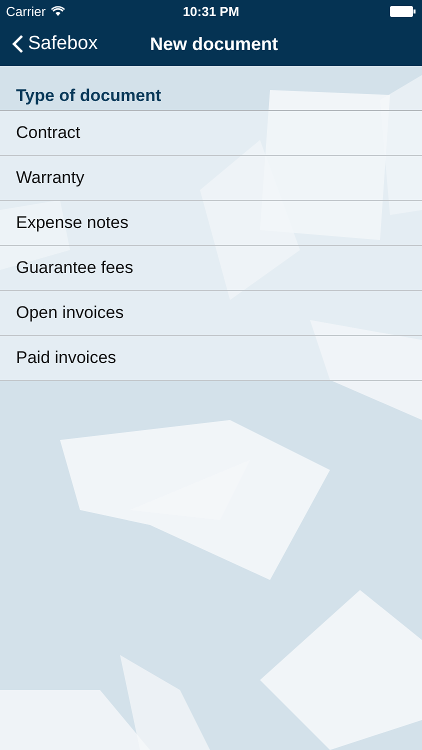  What do you see at coordinates (57, 11) in the screenshot?
I see `wifi-icon` at bounding box center [57, 11].